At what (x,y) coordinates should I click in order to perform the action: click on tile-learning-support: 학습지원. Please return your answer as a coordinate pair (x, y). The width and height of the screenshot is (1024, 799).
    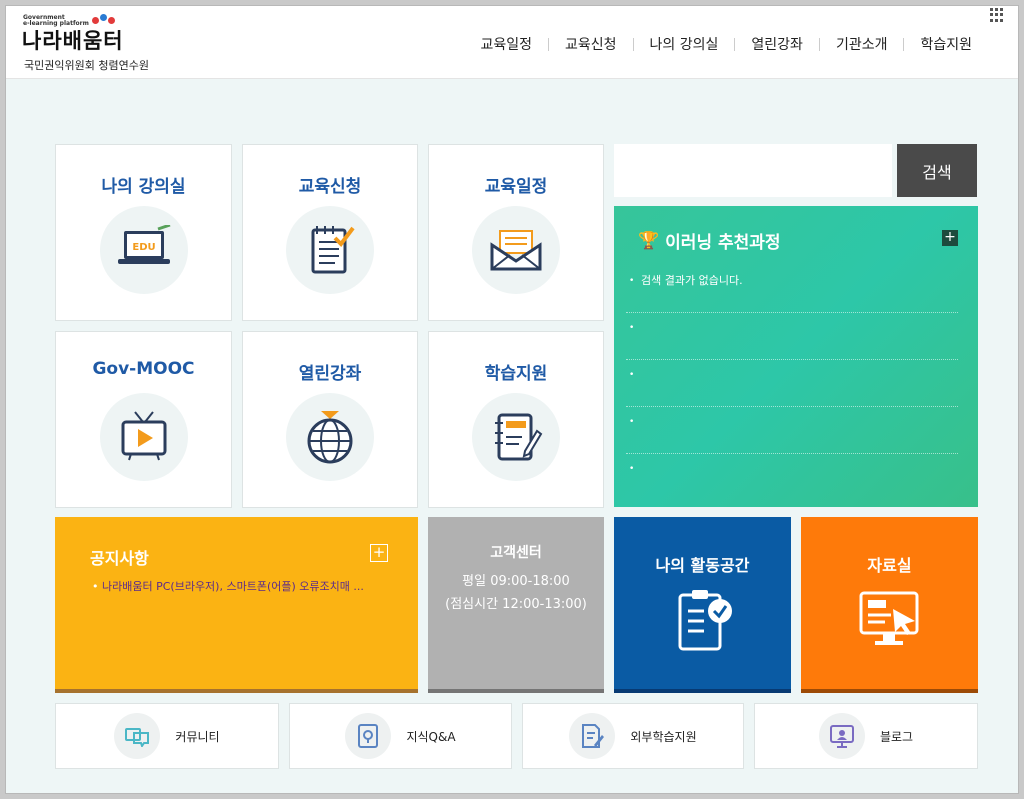
    Looking at the image, I should click on (516, 419).